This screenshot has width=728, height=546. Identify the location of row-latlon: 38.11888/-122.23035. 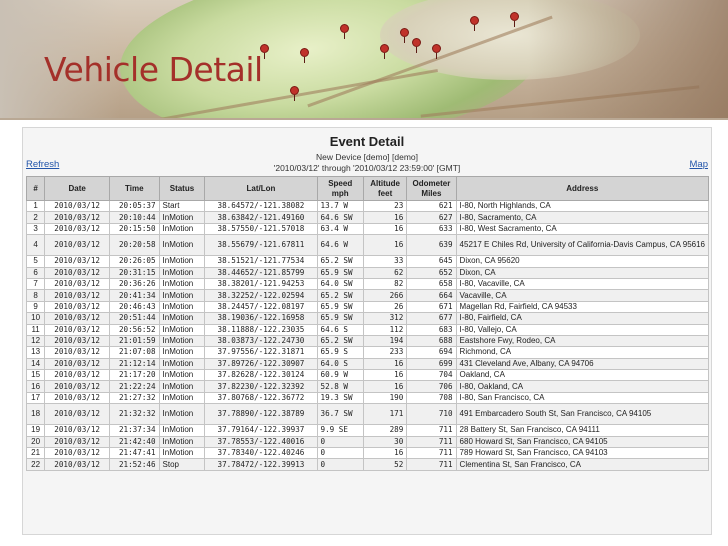
(261, 329).